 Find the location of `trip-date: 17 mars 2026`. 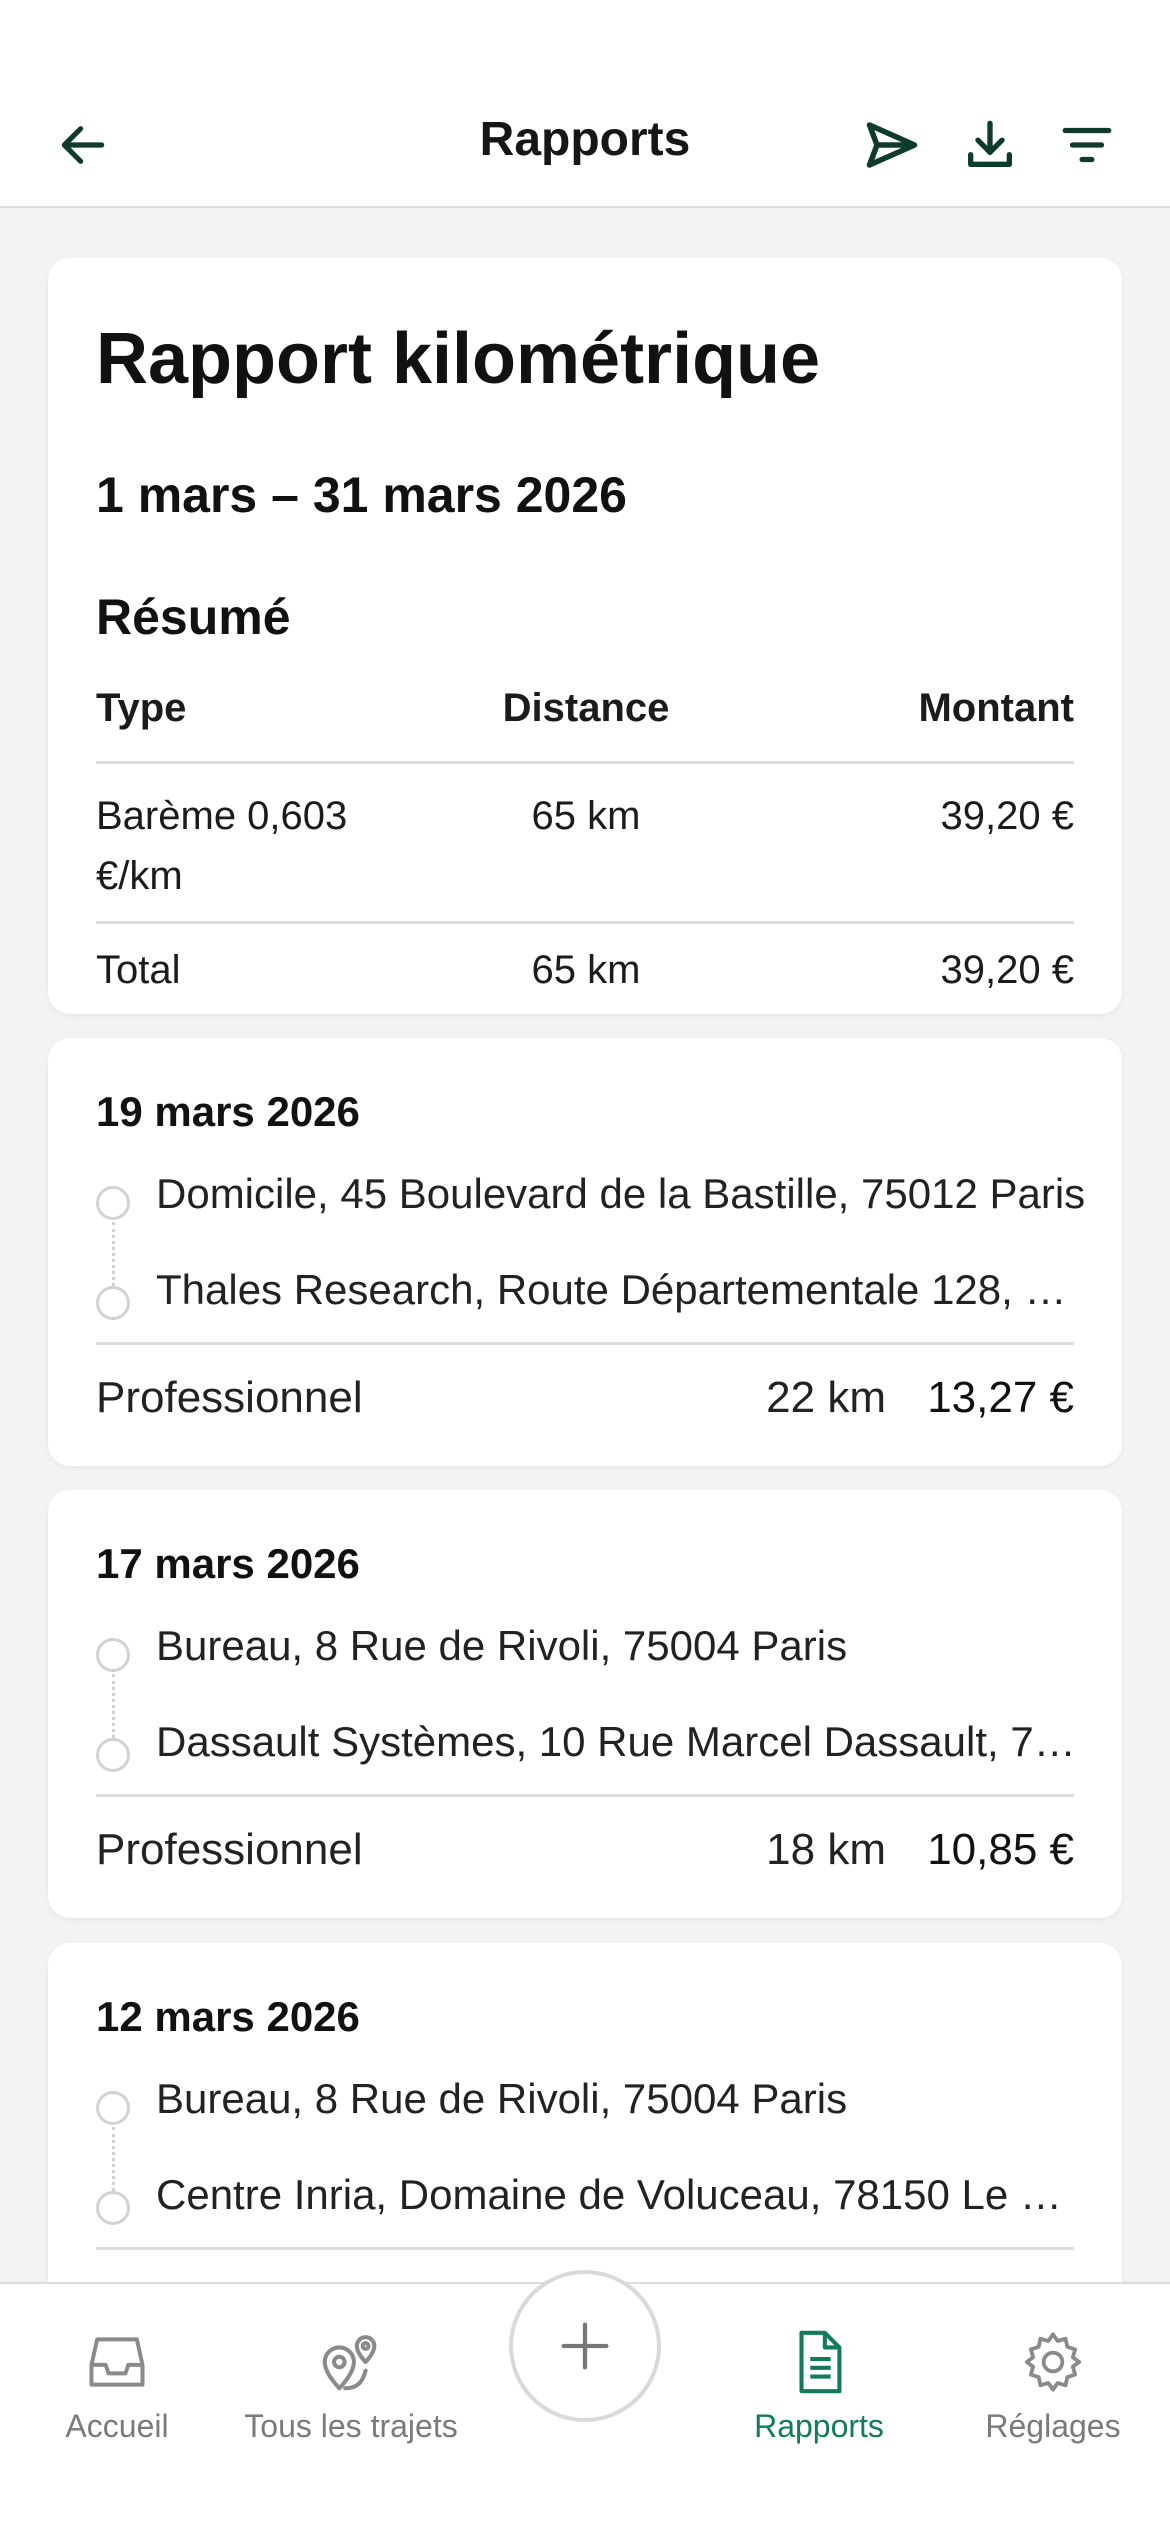

trip-date: 17 mars 2026 is located at coordinates (228, 1563).